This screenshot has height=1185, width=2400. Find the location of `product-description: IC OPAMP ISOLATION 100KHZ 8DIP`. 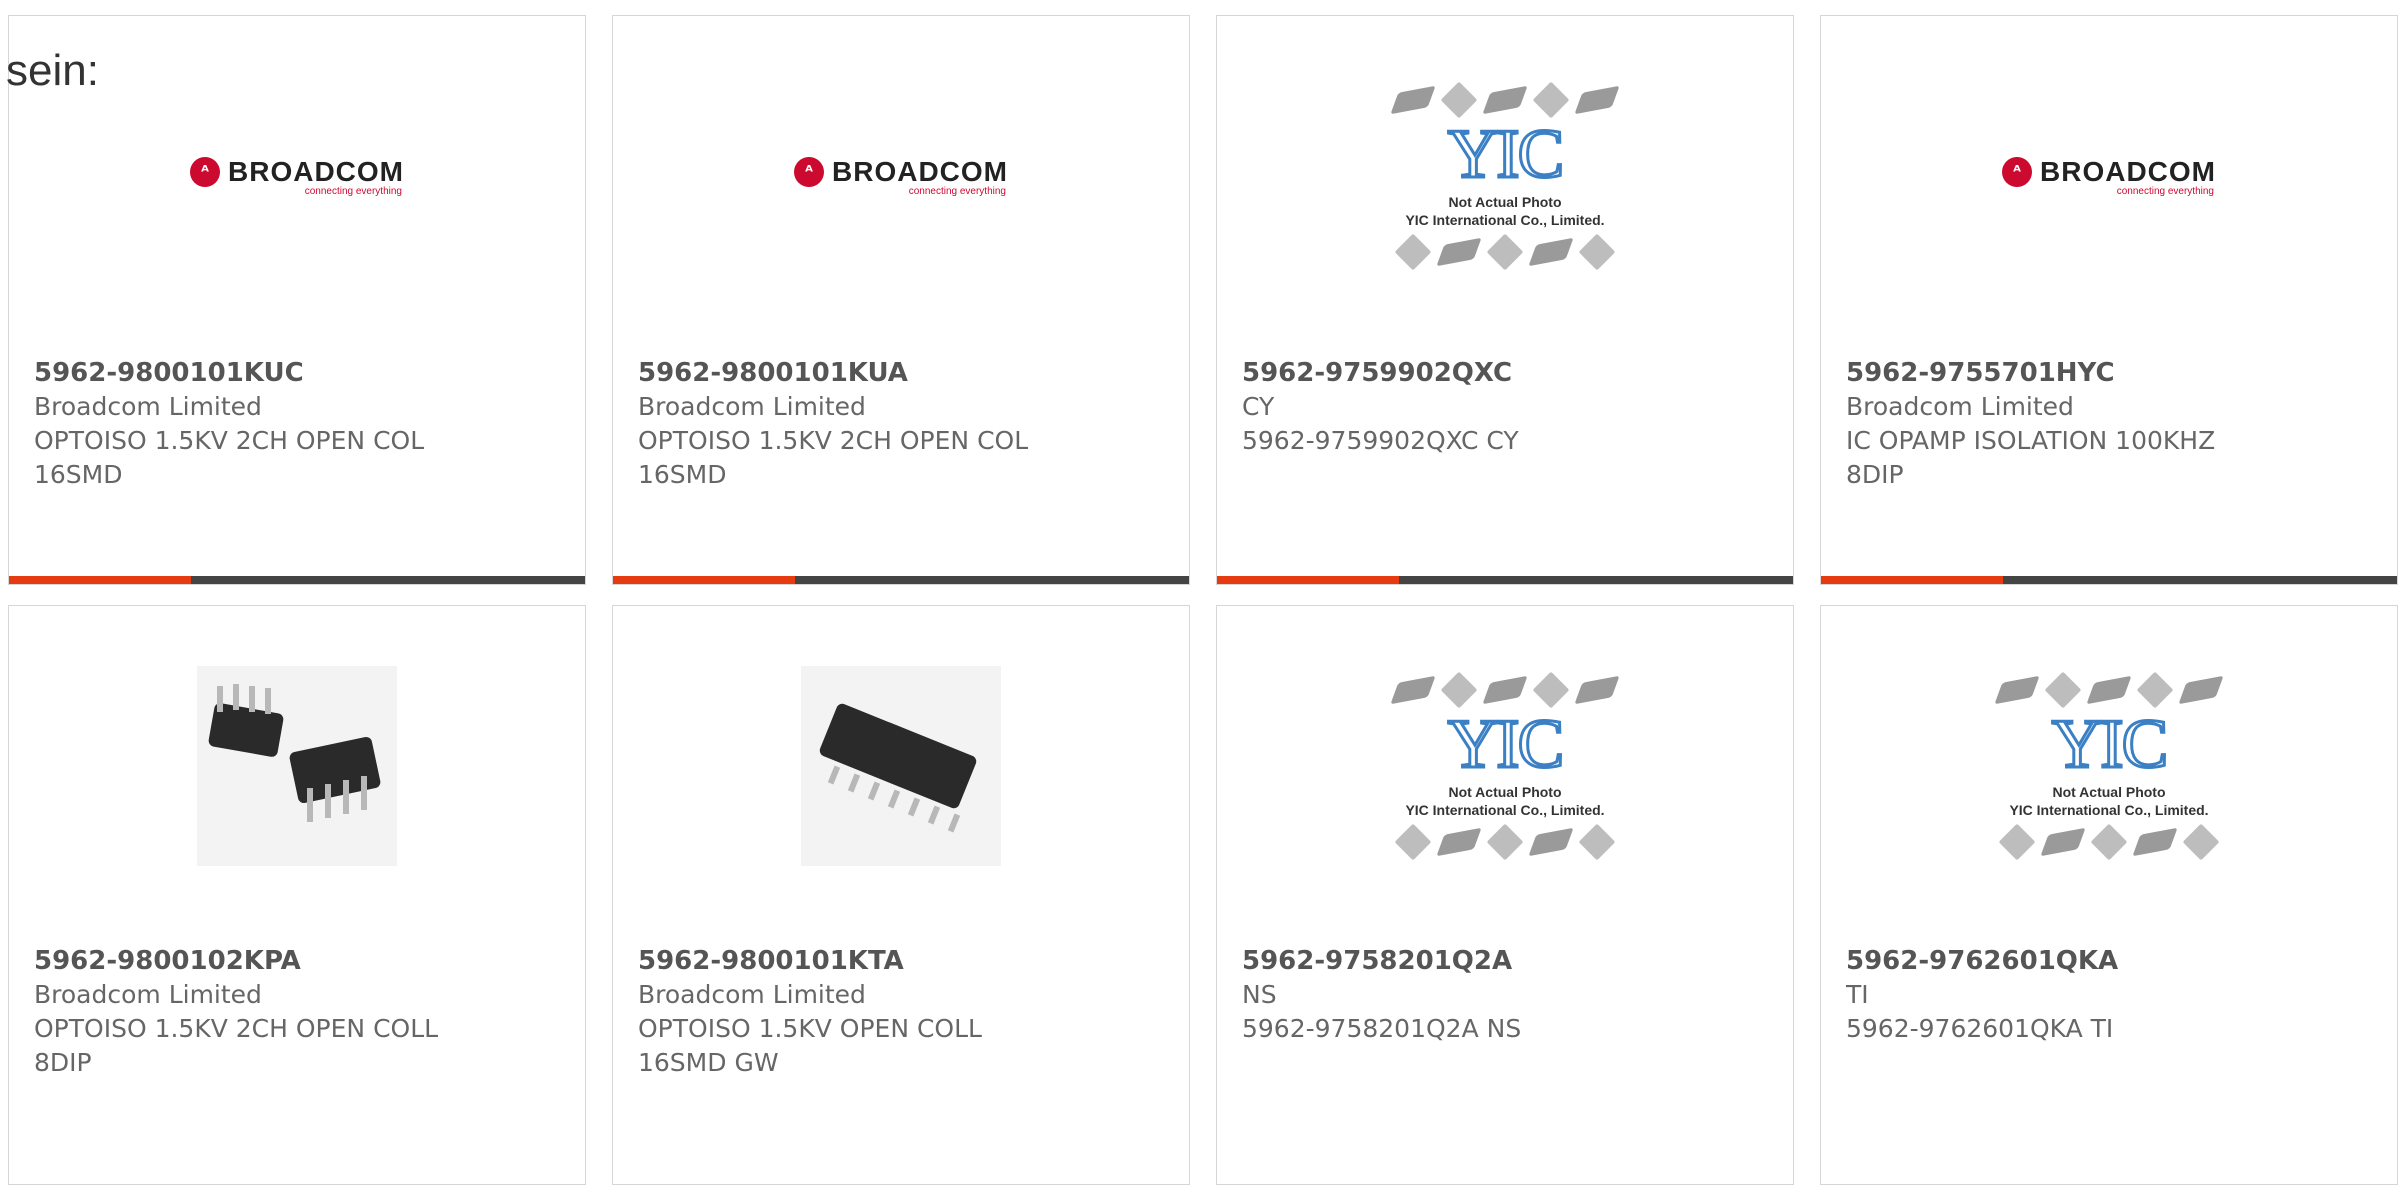

product-description: IC OPAMP ISOLATION 100KHZ 8DIP is located at coordinates (2031, 457).